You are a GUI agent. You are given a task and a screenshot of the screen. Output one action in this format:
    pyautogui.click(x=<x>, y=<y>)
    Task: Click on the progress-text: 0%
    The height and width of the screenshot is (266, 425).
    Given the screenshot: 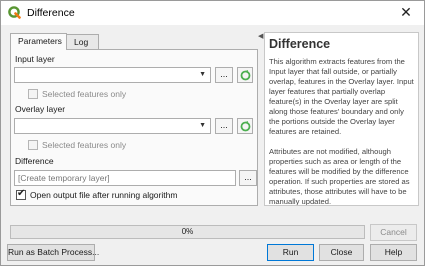 What is the action you would take?
    pyautogui.click(x=187, y=231)
    